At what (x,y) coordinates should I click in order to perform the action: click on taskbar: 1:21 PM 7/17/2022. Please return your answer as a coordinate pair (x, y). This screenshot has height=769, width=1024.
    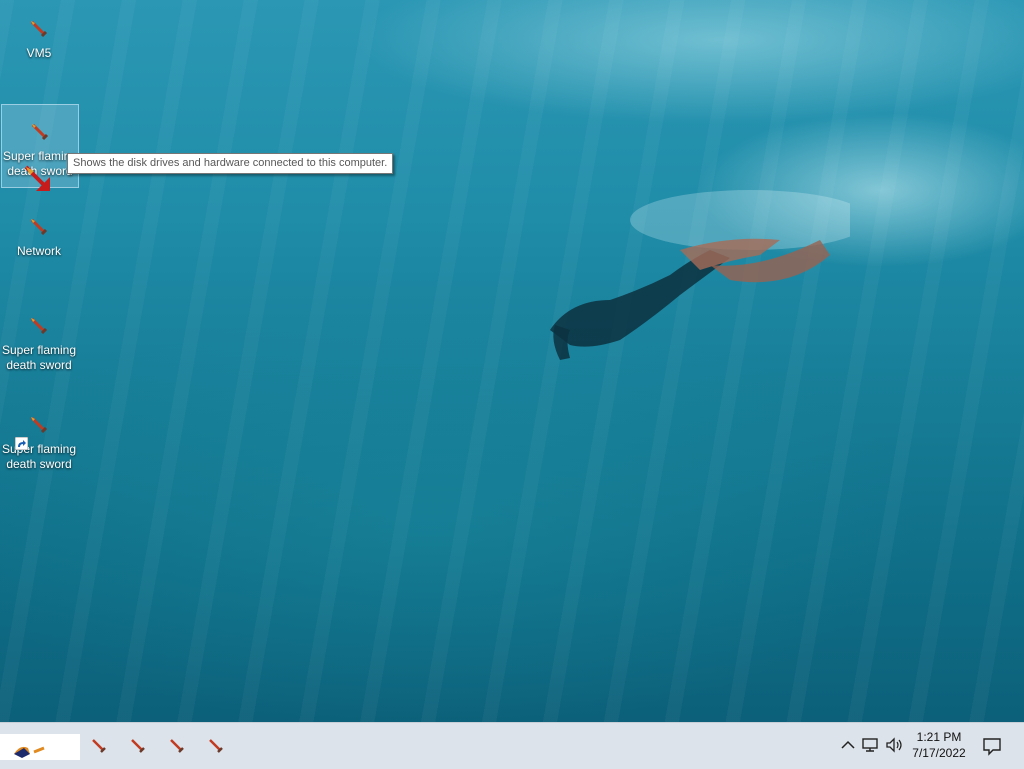
    Looking at the image, I should click on (512, 745).